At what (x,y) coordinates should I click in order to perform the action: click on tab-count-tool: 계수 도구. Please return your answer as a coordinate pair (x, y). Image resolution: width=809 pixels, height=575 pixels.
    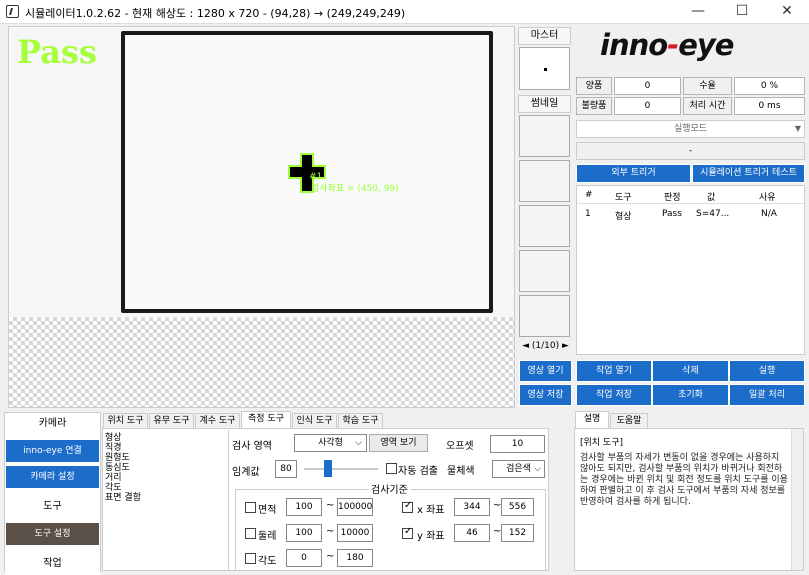
    Looking at the image, I should click on (217, 421).